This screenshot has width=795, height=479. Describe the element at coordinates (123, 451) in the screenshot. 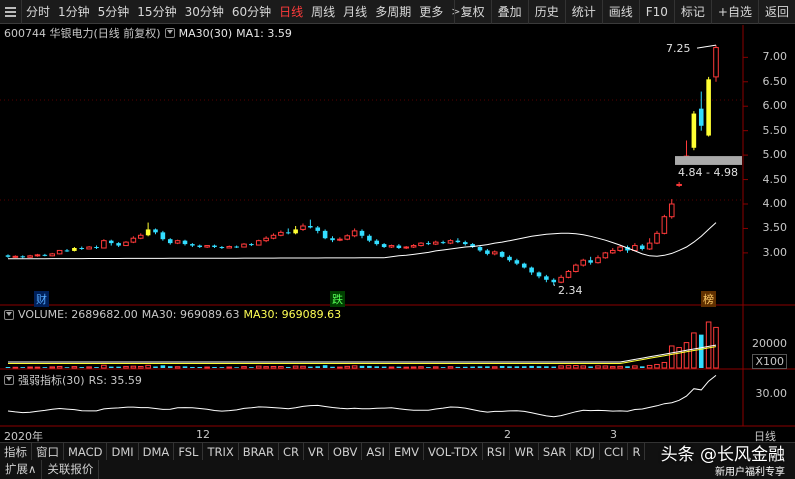

I see `indicator-tab: DMI` at that location.